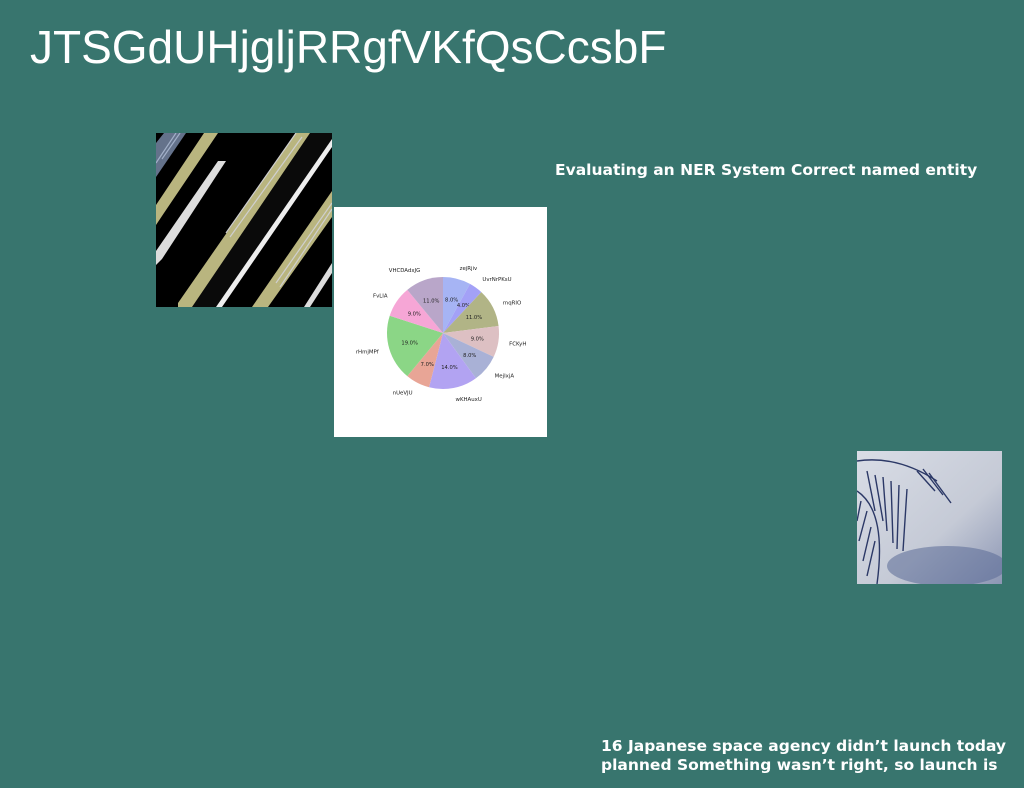 This screenshot has height=788, width=1024. I want to click on pie-pct-FvLIA: 9.0%, so click(414, 314).